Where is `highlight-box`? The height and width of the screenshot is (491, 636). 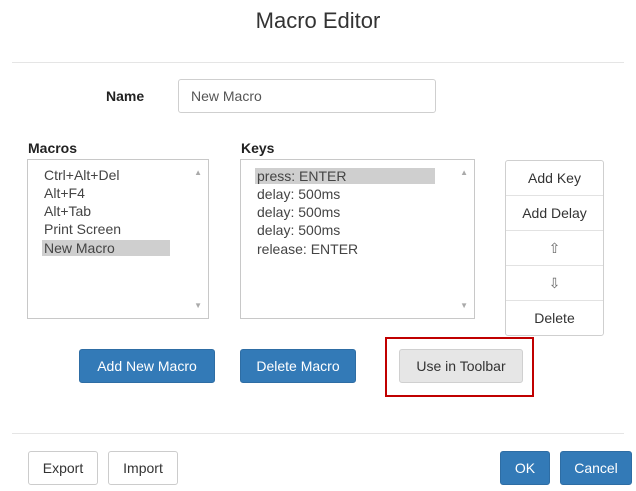
highlight-box is located at coordinates (459, 367).